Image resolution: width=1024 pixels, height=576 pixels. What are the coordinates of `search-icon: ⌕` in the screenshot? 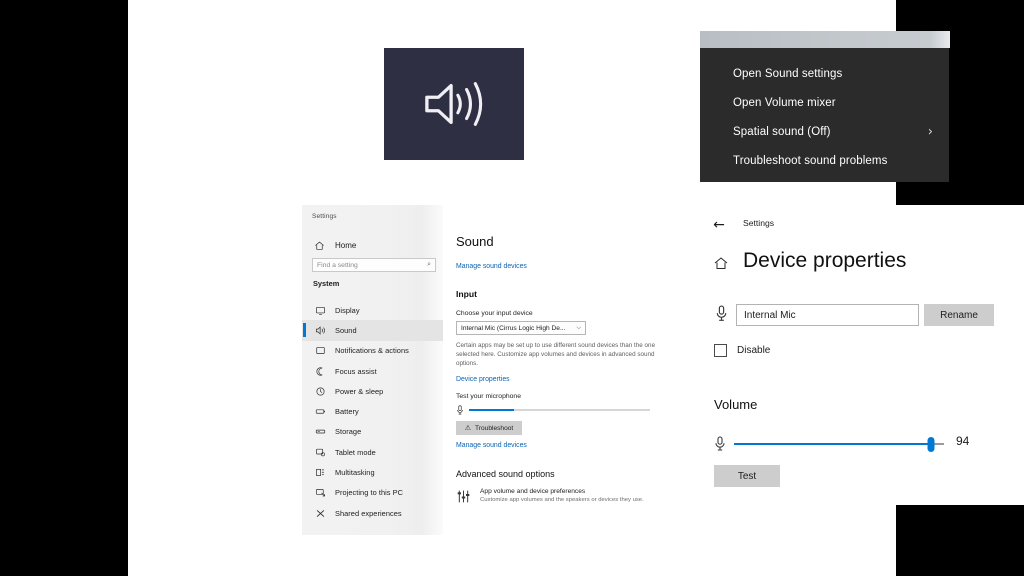 It's located at (429, 264).